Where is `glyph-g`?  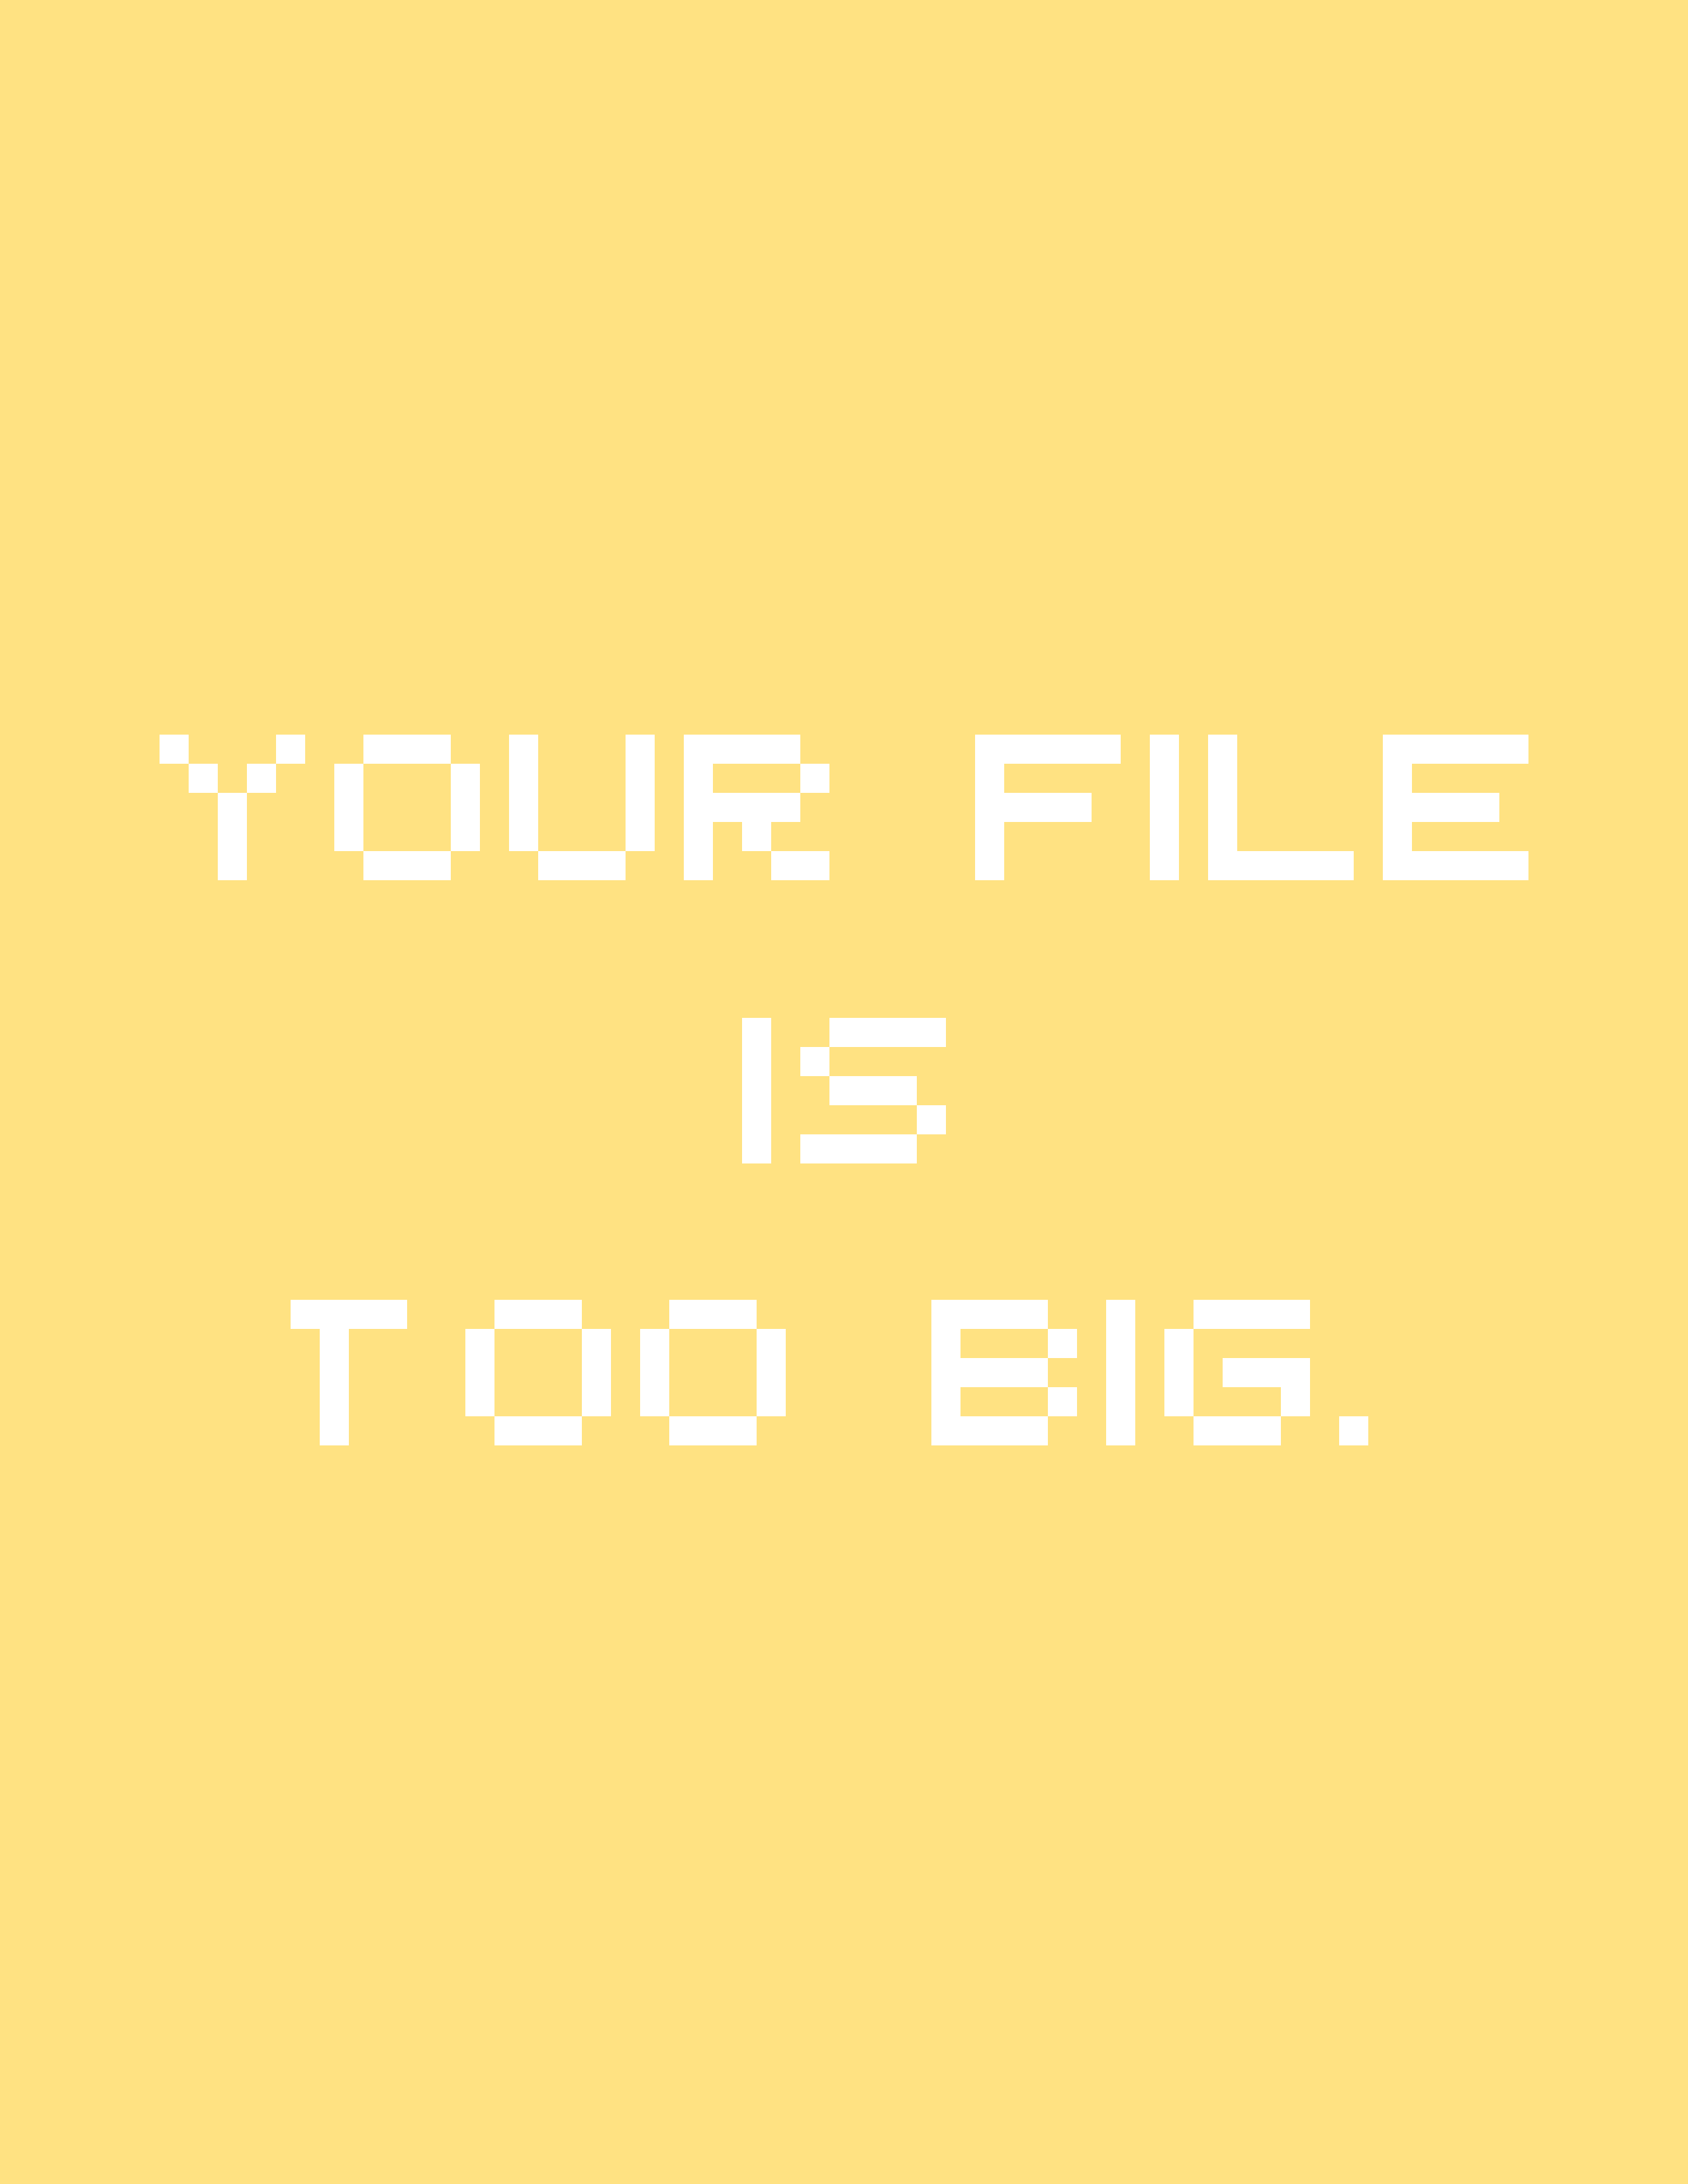 glyph-g is located at coordinates (1237, 1373).